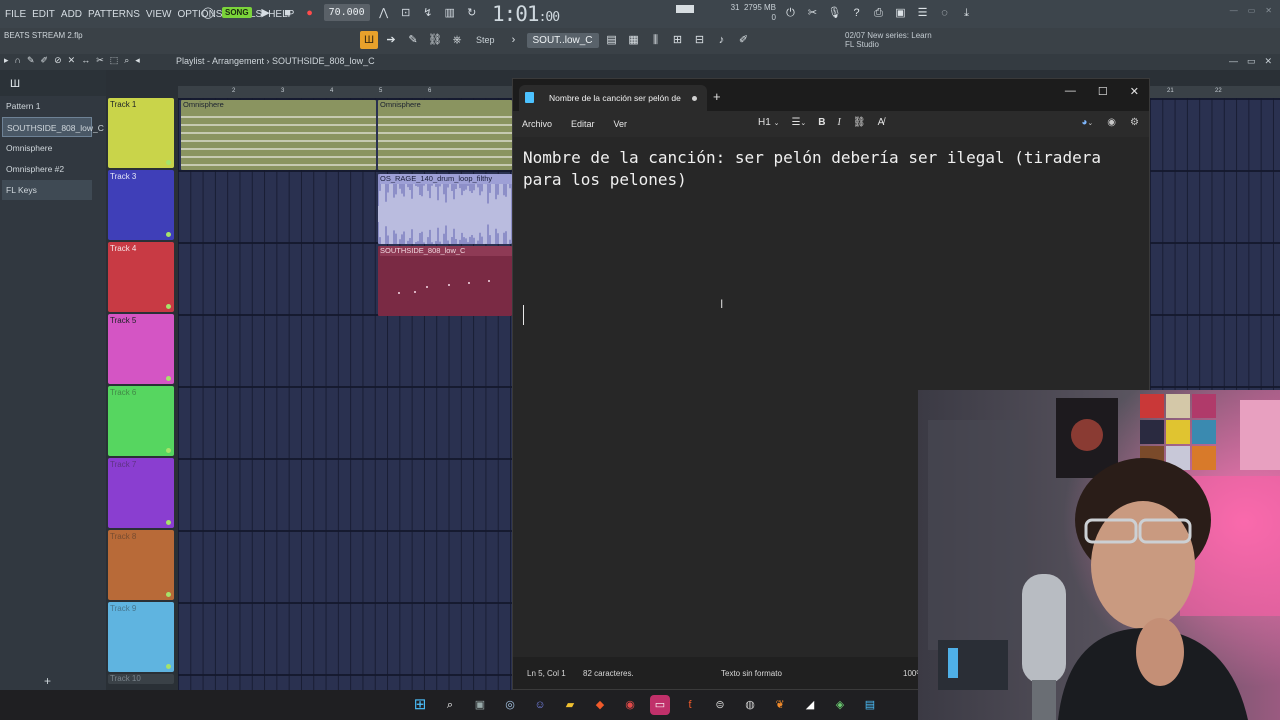  What do you see at coordinates (780, 705) in the screenshot?
I see `fl-studio-icon: ❦` at bounding box center [780, 705].